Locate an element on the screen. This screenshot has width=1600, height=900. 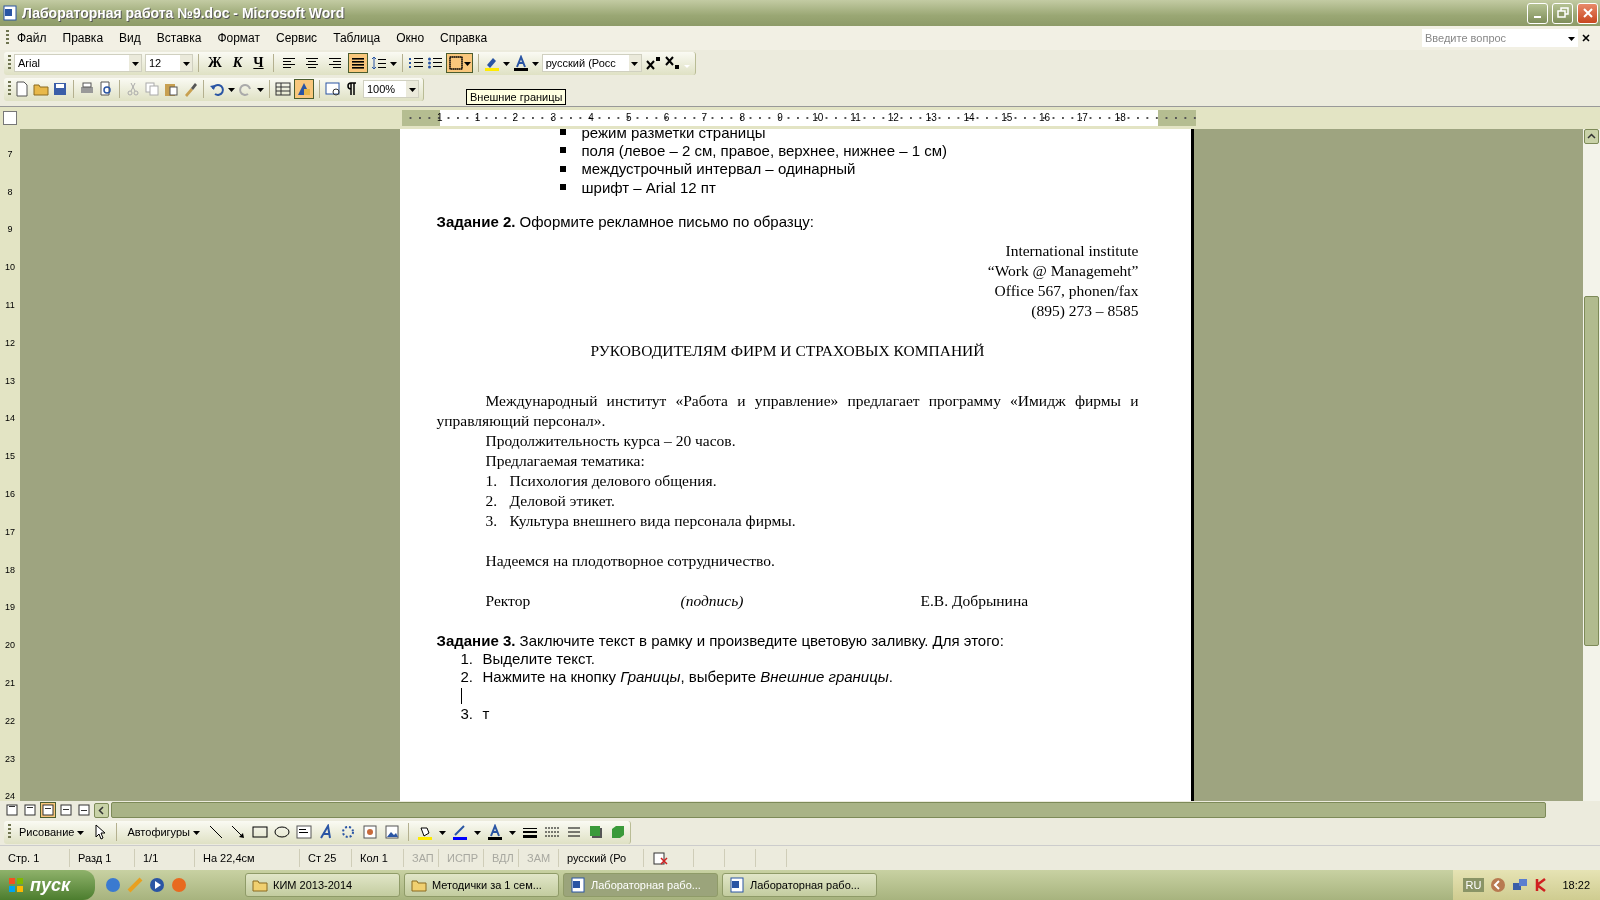
undo-icon is located at coordinates (217, 89).